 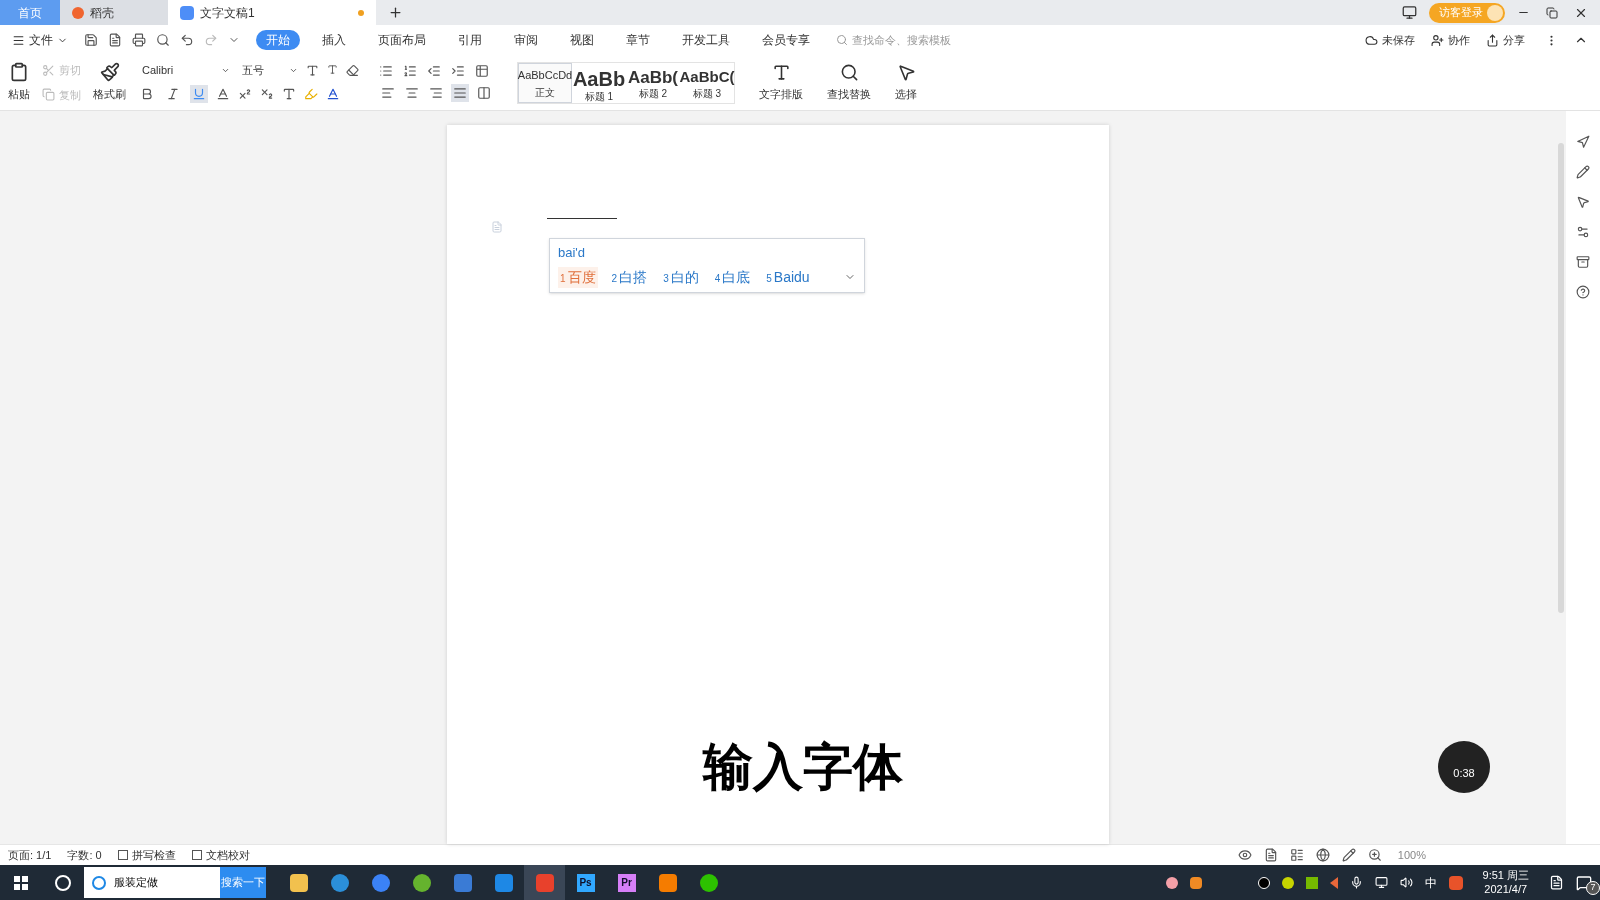 I want to click on menu-icon, so click(x=18, y=40).